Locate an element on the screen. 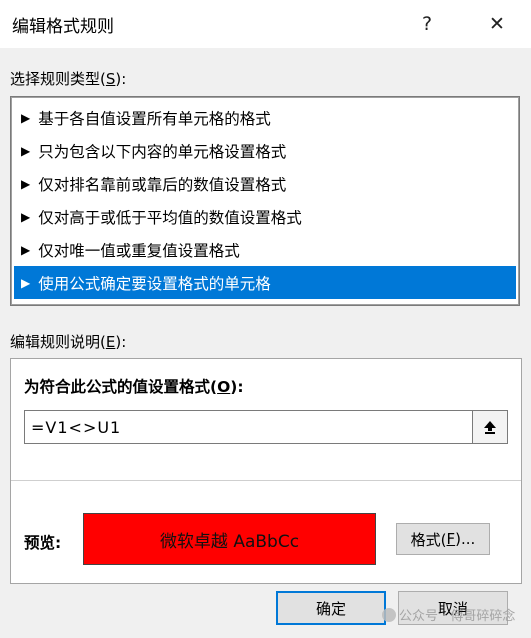 This screenshot has width=531, height=638. rule-type-item: ▶ 仅对高于或低于平均值的数值设置格式 is located at coordinates (265, 216).